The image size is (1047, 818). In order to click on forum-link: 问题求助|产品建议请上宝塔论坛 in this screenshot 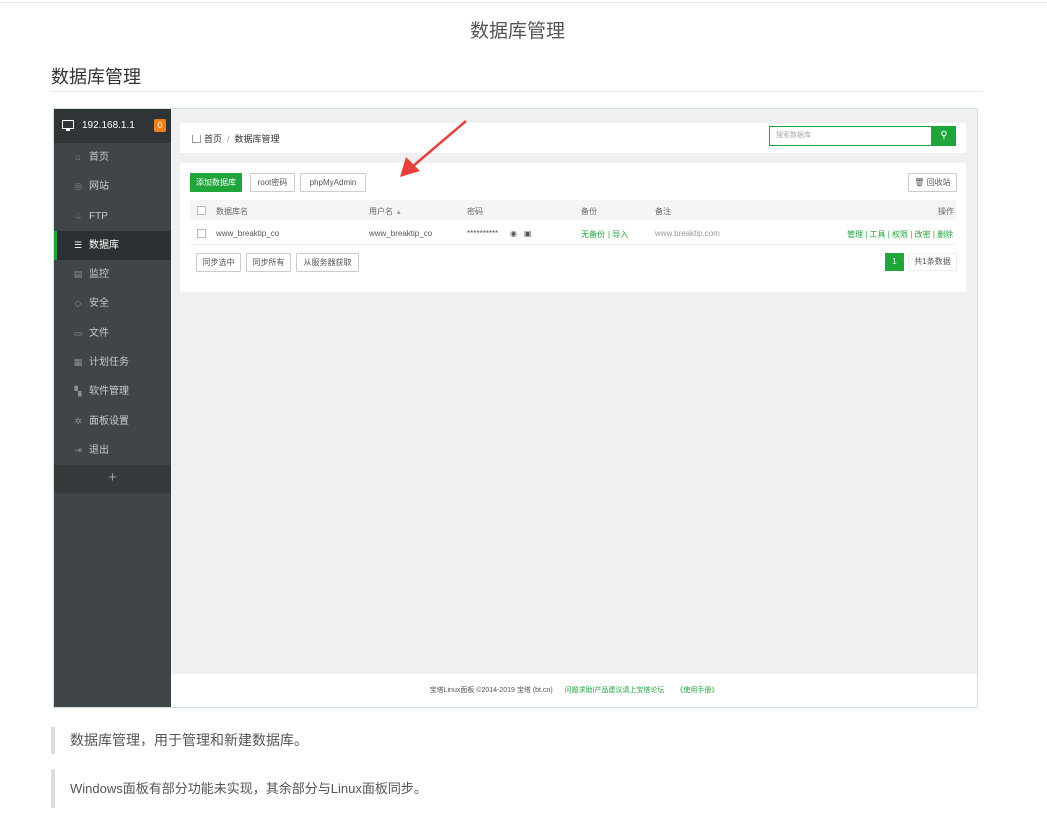, I will do `click(615, 690)`.